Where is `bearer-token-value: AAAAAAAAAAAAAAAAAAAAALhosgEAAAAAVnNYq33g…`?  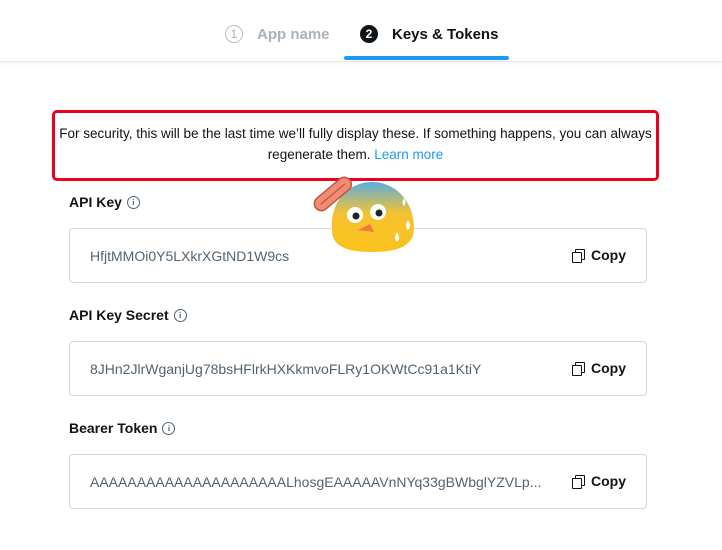
bearer-token-value: AAAAAAAAAAAAAAAAAAAAALhosgEAAAAAVnNYq33g… is located at coordinates (315, 482).